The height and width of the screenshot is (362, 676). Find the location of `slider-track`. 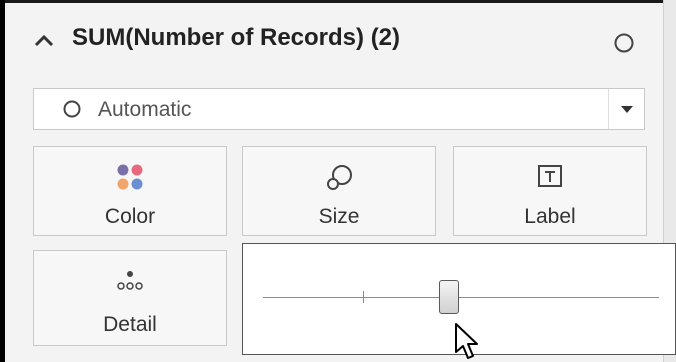

slider-track is located at coordinates (461, 297).